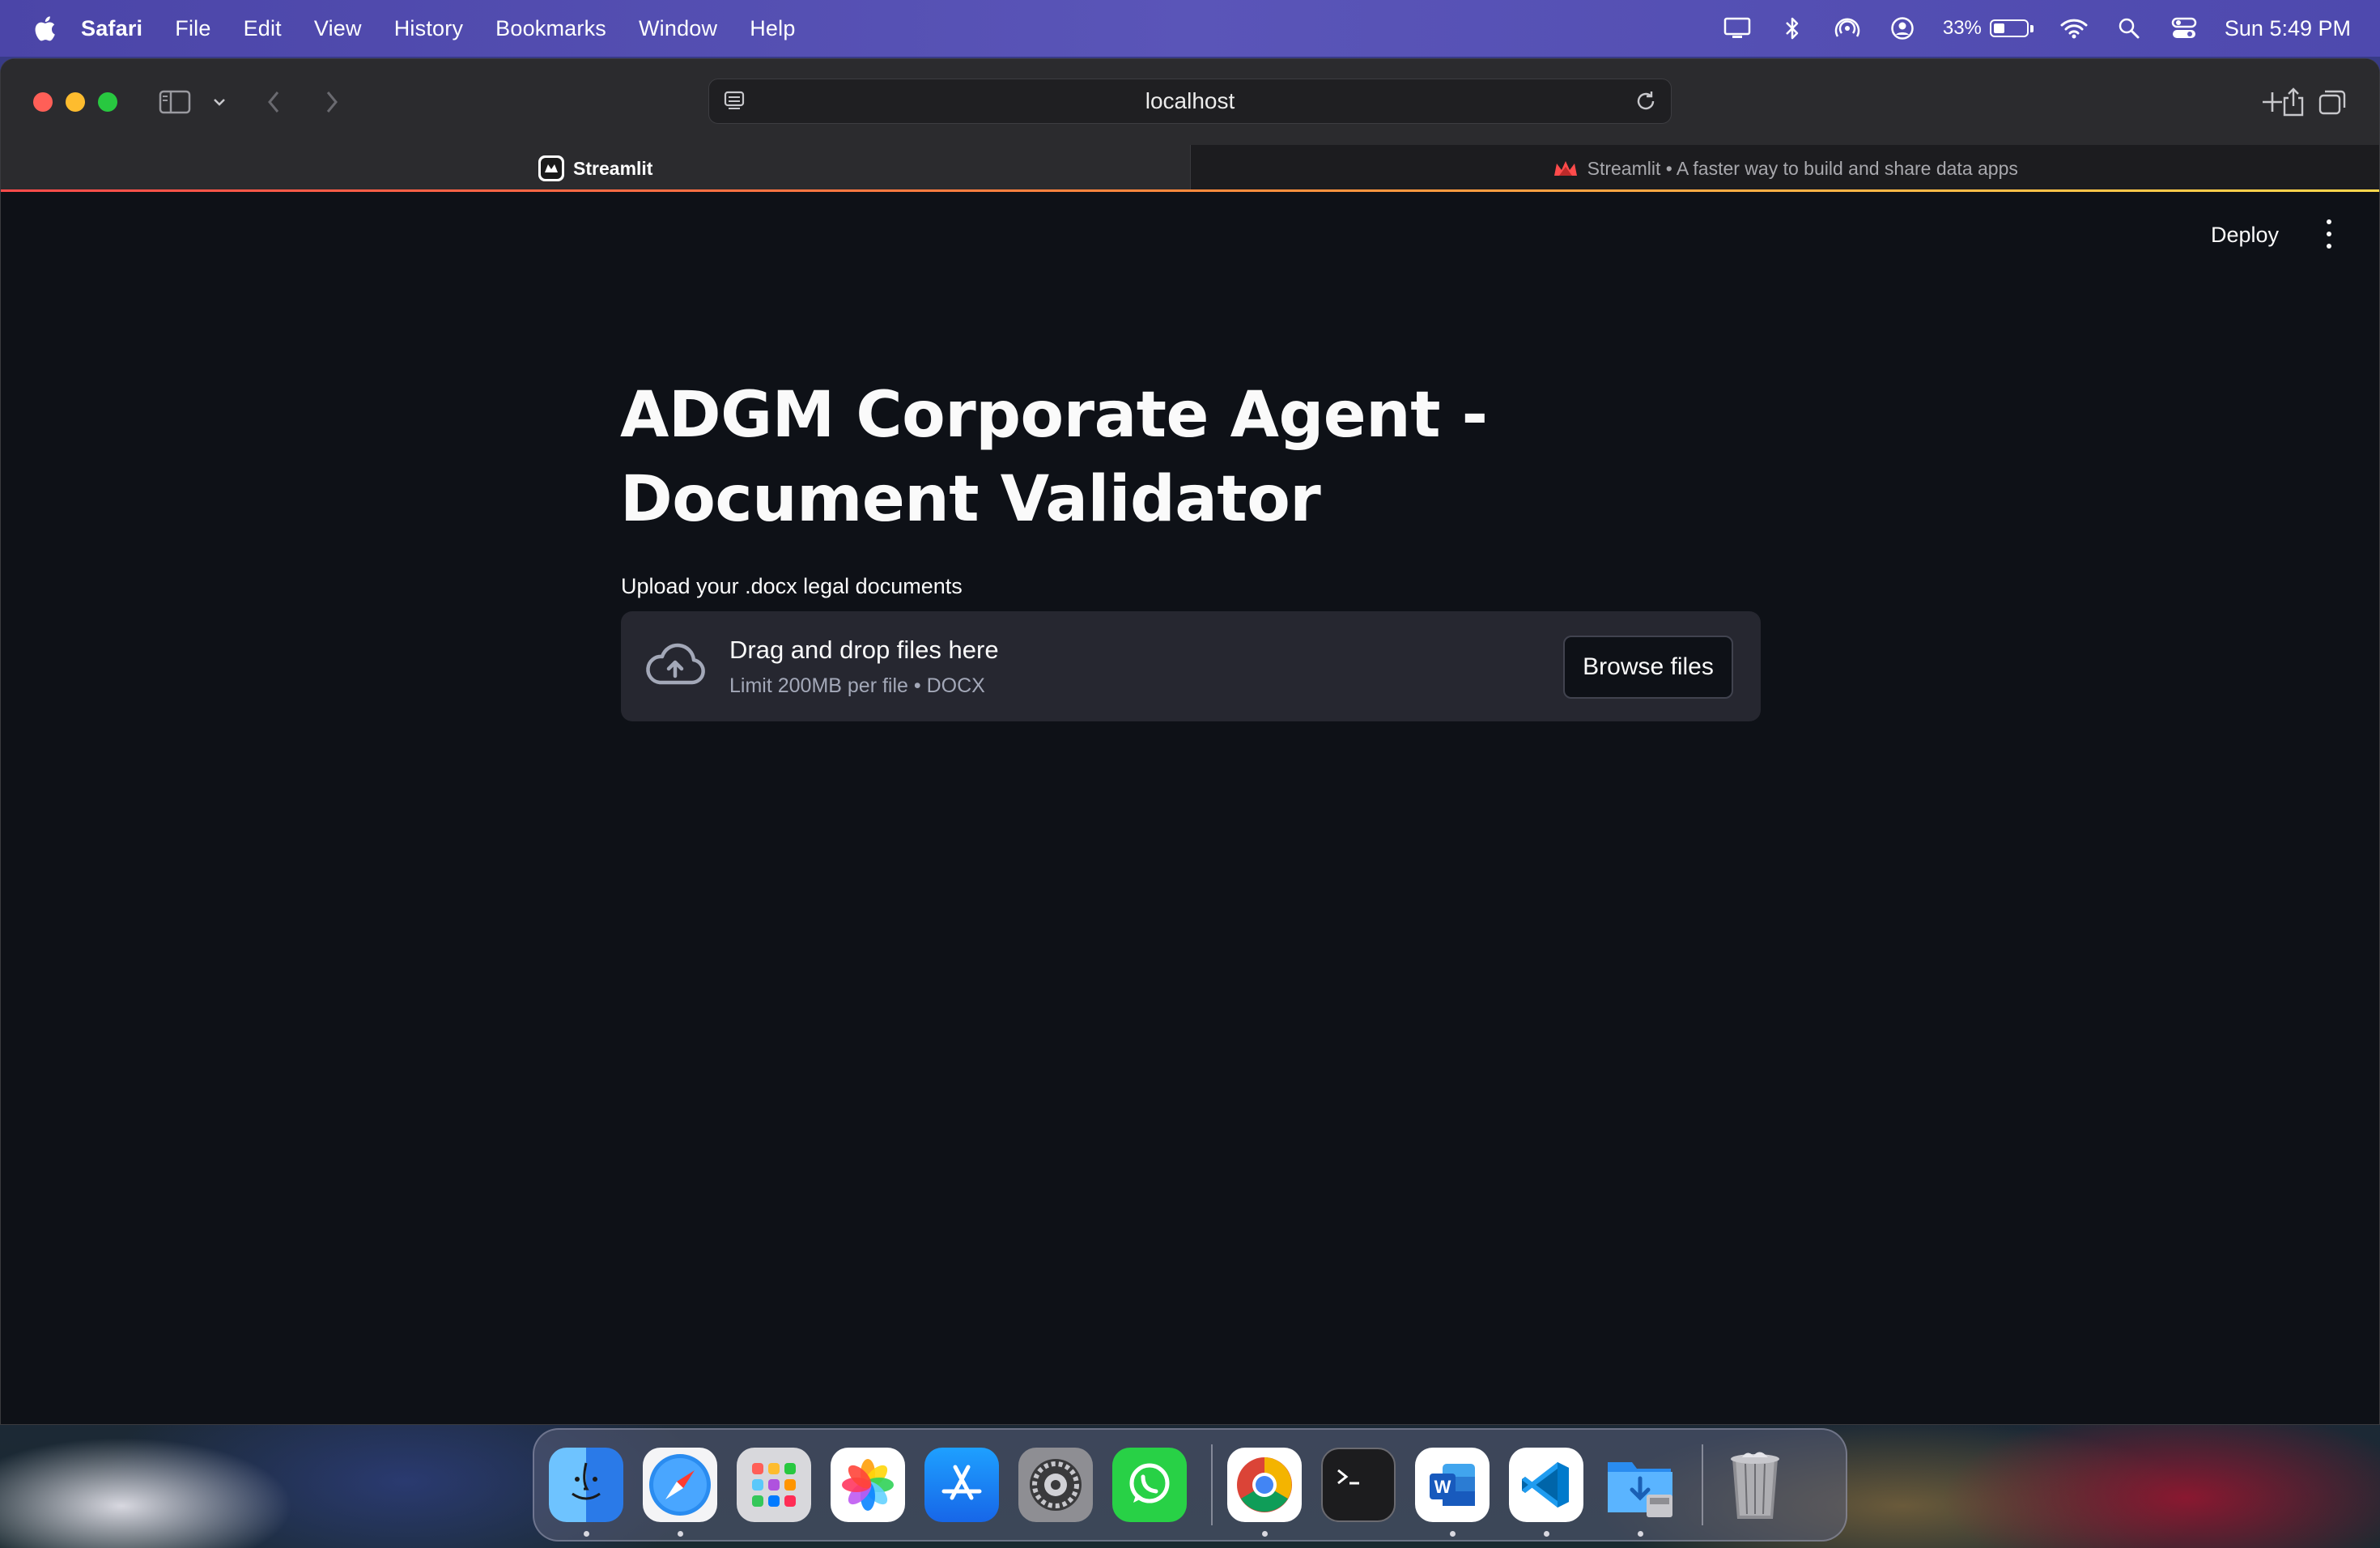  I want to click on dock-finder-icon, so click(586, 1493).